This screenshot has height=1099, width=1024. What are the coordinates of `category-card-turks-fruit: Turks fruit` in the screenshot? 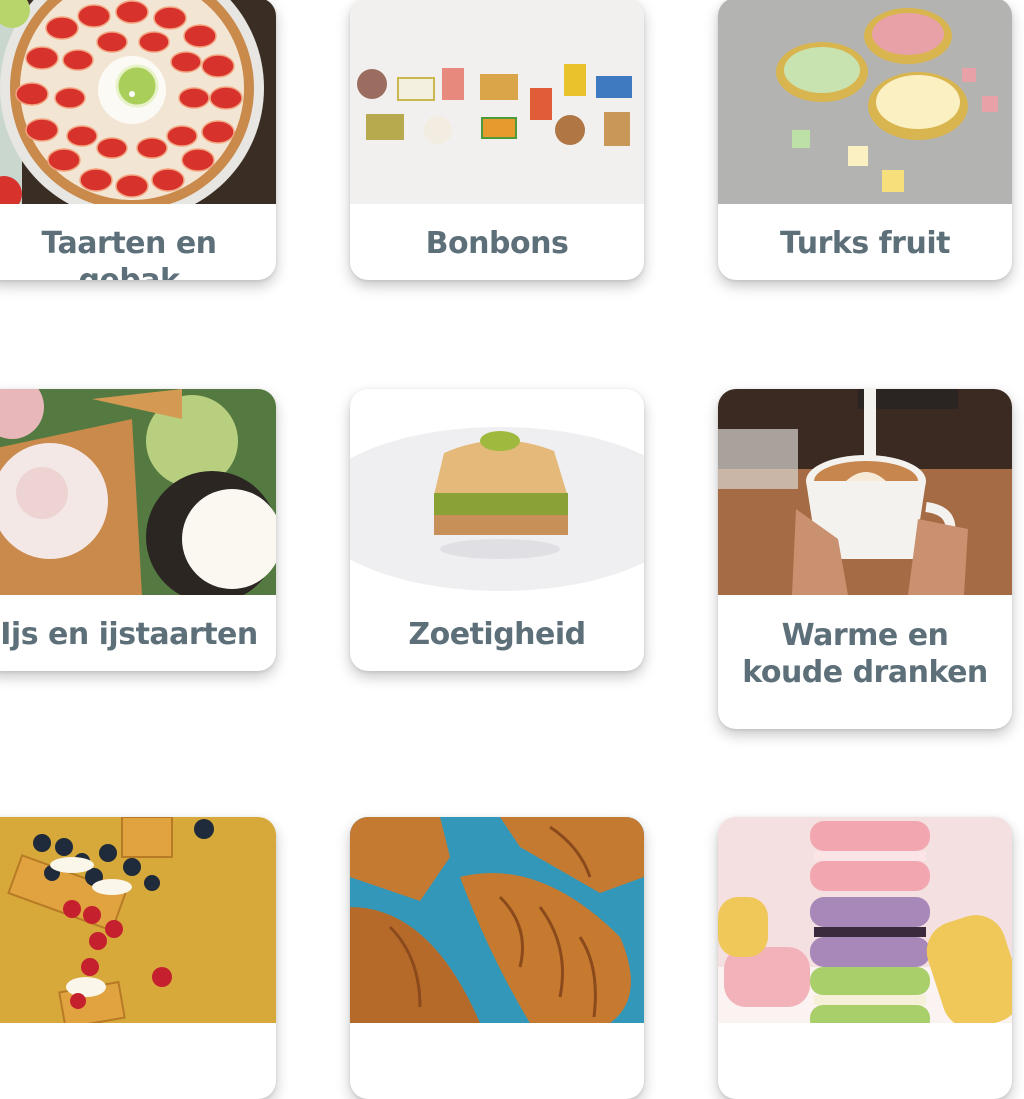 It's located at (865, 140).